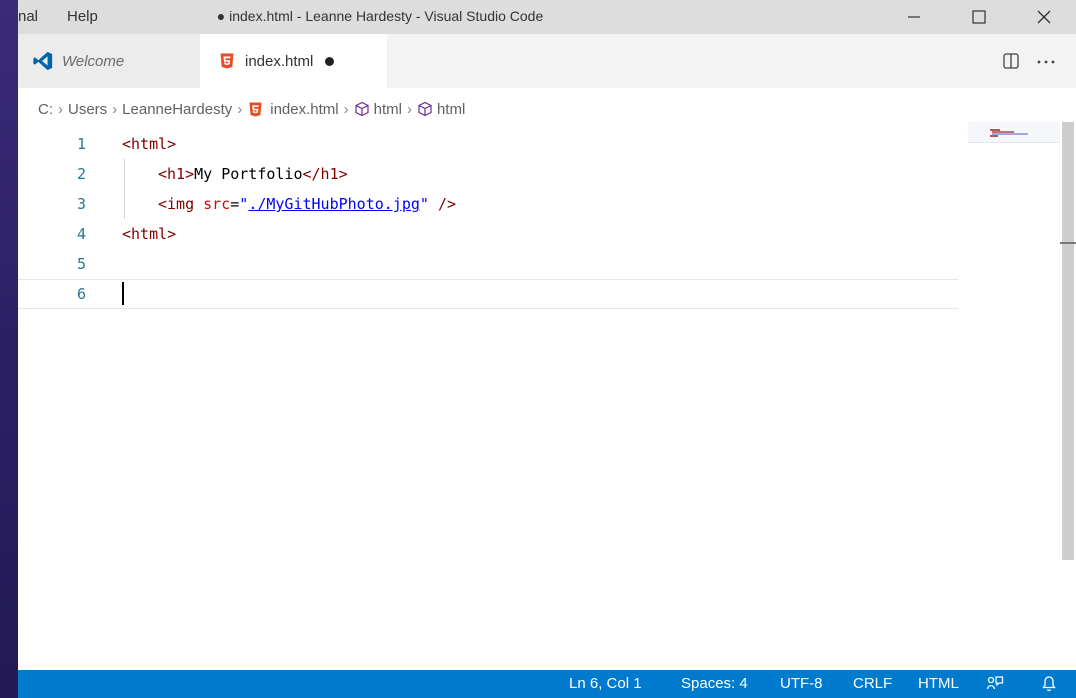 This screenshot has height=698, width=1076. Describe the element at coordinates (93, 61) in the screenshot. I see `tab-welcome-label: Welcome` at that location.